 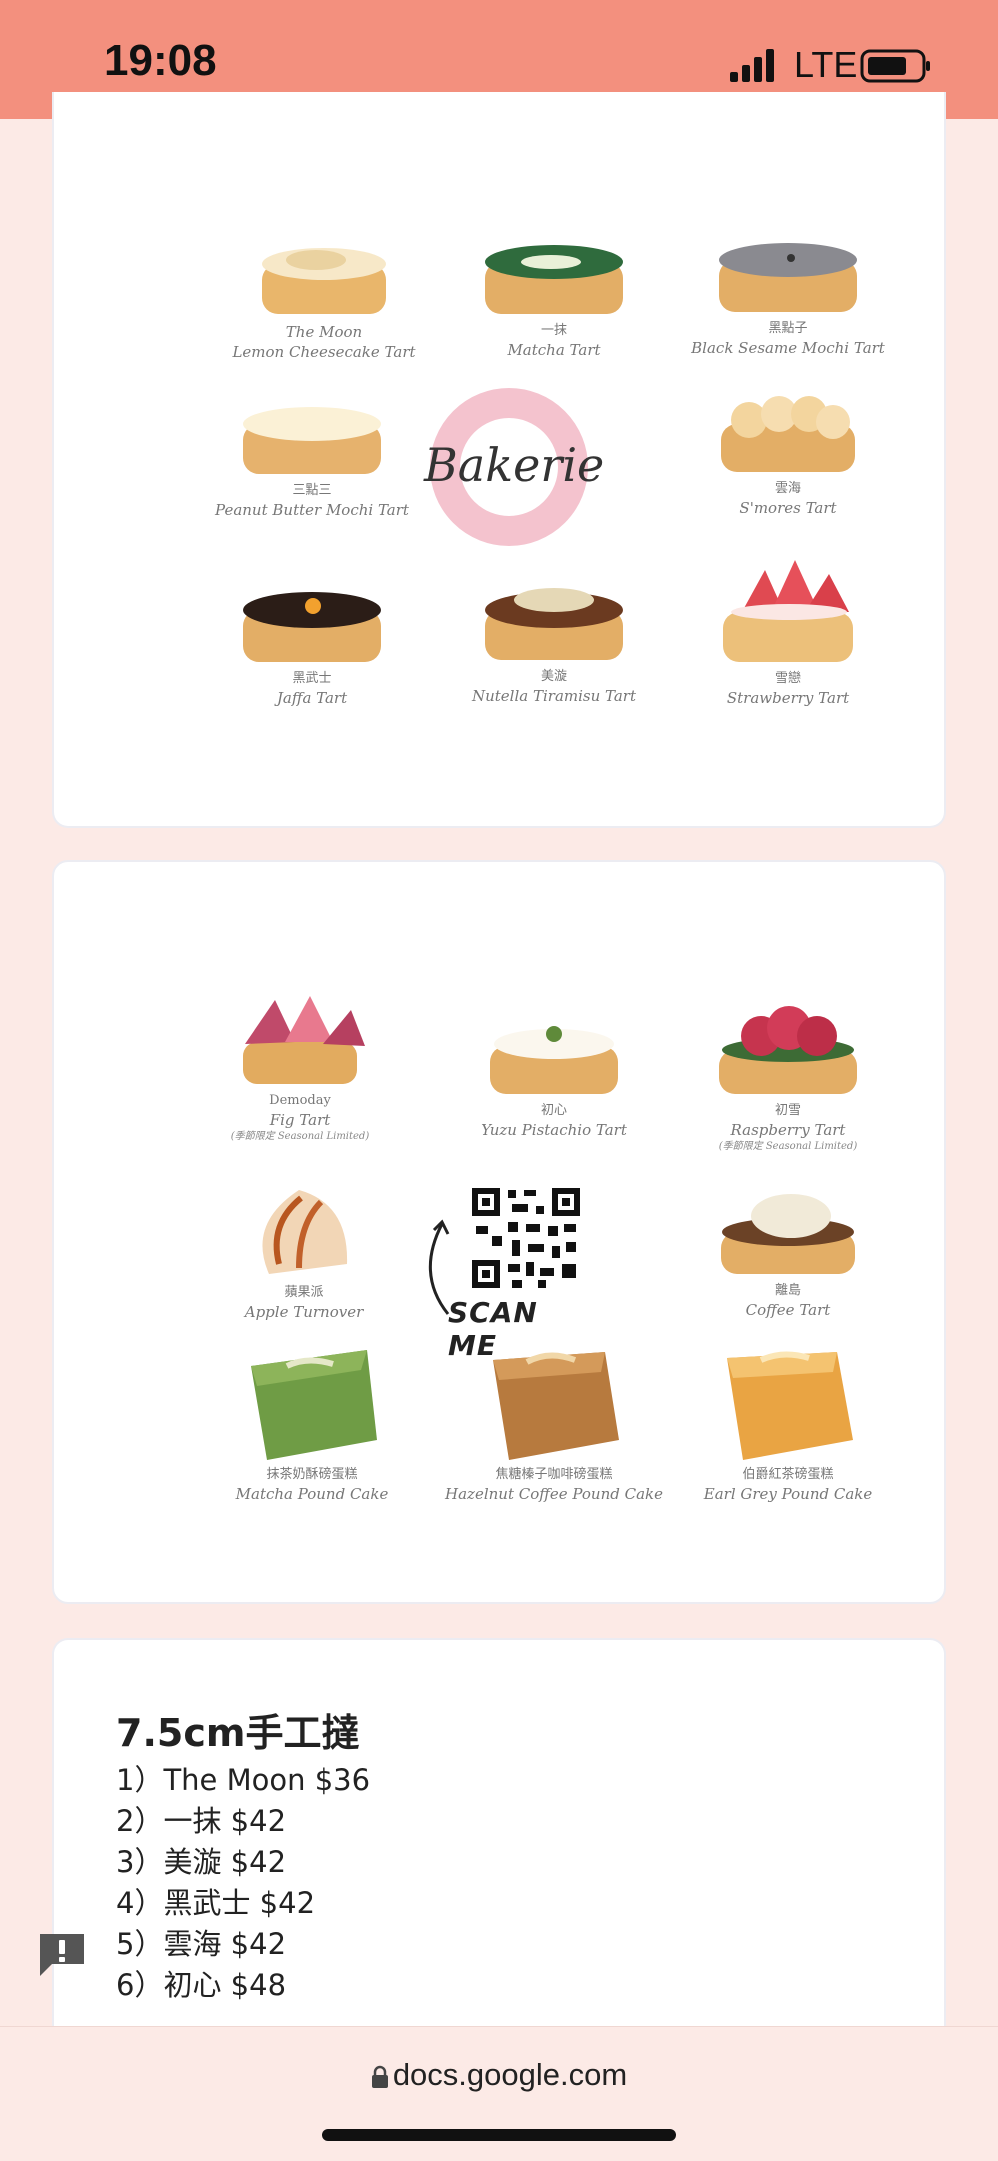 What do you see at coordinates (554, 349) in the screenshot?
I see `tile-label: Matcha Tart` at bounding box center [554, 349].